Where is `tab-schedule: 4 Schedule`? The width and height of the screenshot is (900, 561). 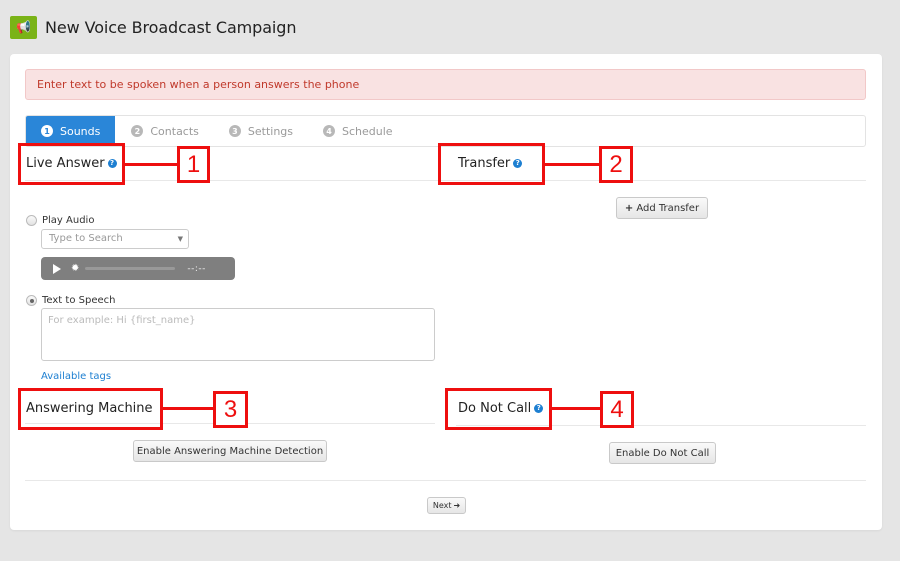
tab-schedule: 4 Schedule is located at coordinates (357, 131).